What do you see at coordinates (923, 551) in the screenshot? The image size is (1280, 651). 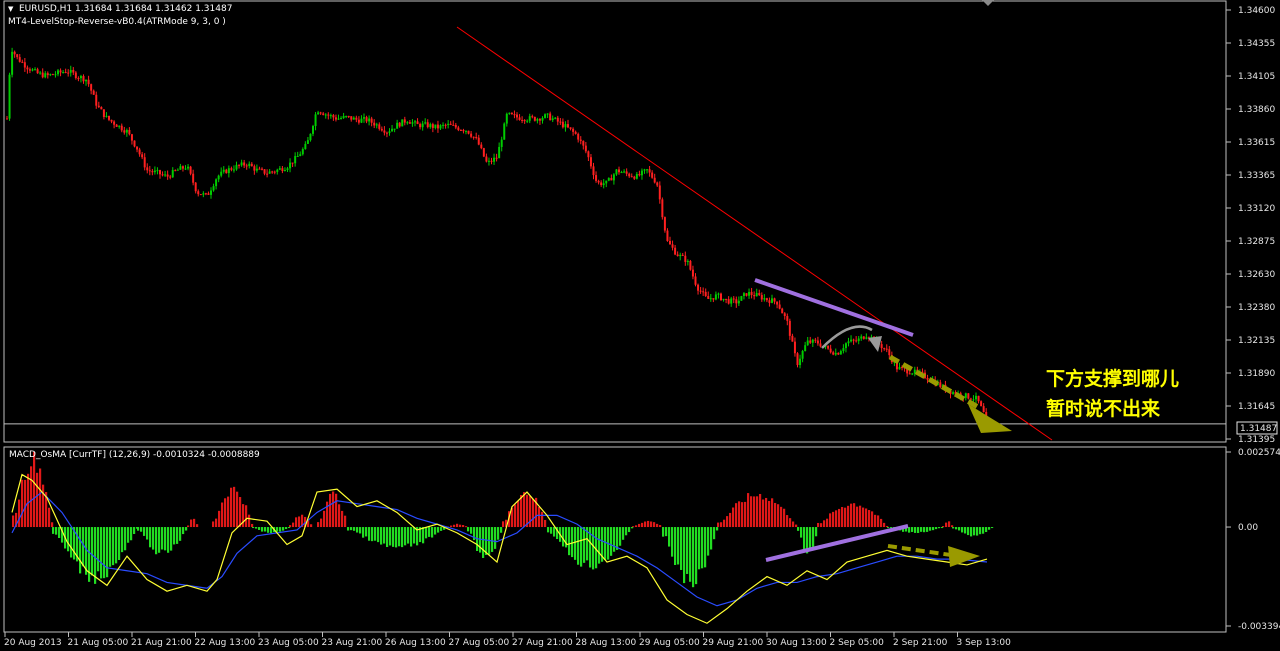 I see `olive-dashed-arrow-macd` at bounding box center [923, 551].